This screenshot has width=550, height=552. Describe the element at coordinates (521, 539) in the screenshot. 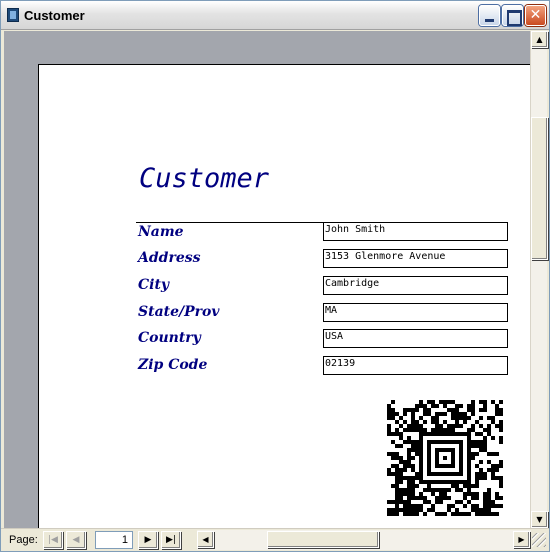

I see `scroll-right-button: ▶` at that location.